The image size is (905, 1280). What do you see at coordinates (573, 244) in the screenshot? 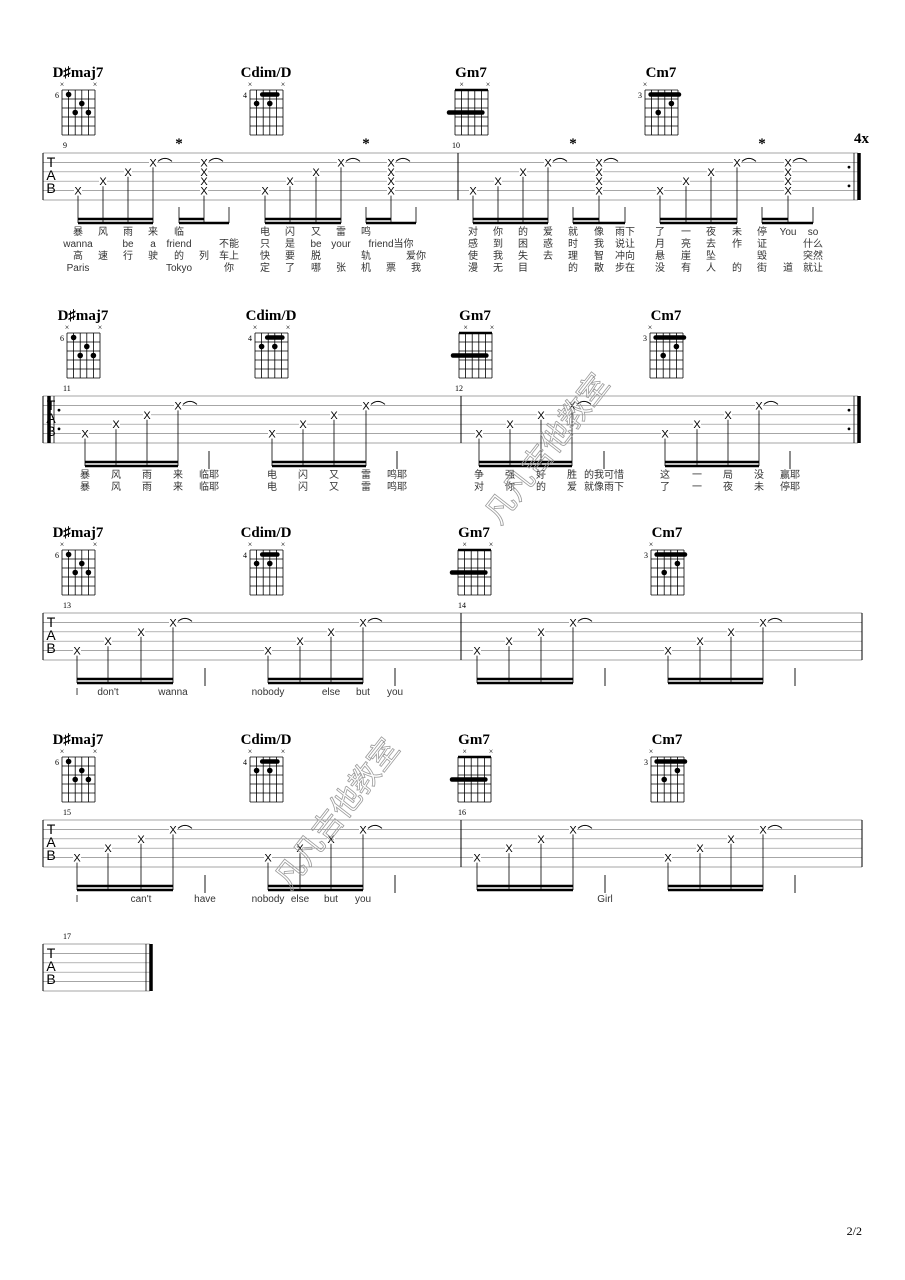
I see `lyric-syllable: 时` at bounding box center [573, 244].